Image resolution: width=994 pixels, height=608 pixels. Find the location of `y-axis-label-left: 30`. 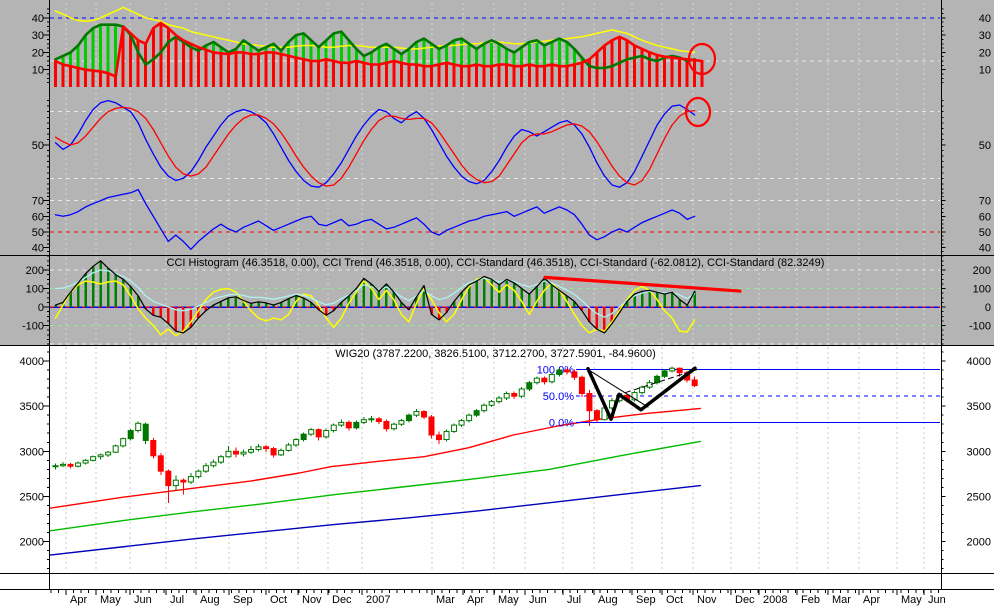

y-axis-label-left: 30 is located at coordinates (38, 36).